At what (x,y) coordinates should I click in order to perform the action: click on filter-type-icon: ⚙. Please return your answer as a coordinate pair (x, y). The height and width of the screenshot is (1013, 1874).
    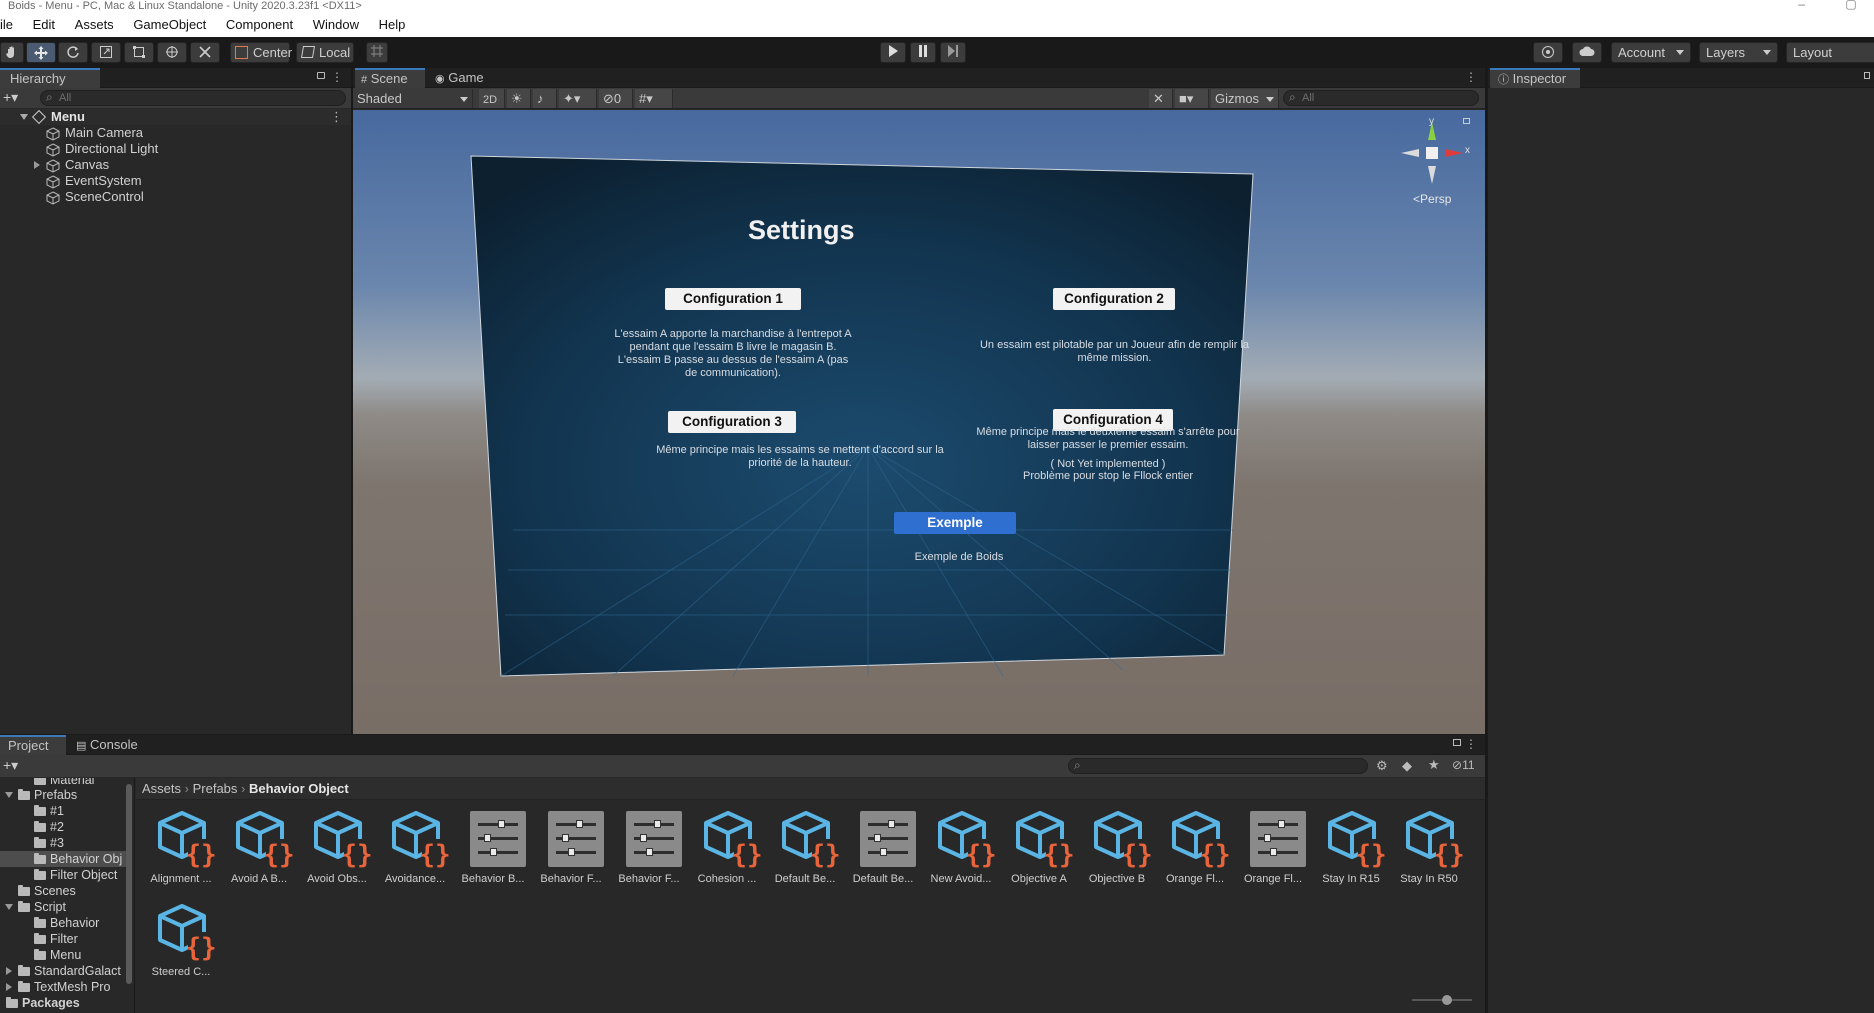
    Looking at the image, I should click on (1382, 766).